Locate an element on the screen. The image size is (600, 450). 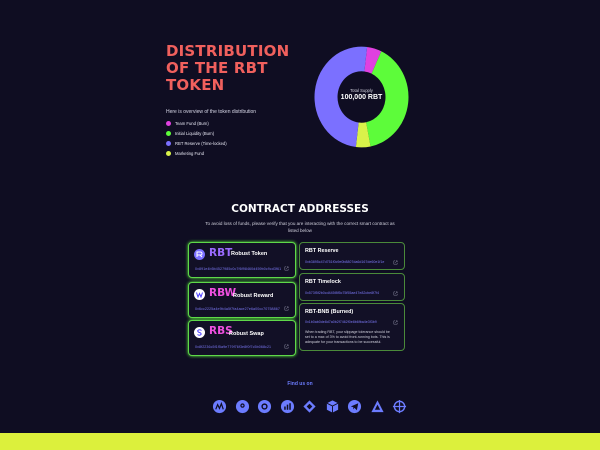
page-title: DISTRIBUTION OF THE RBT TOKEN is located at coordinates (231, 68).